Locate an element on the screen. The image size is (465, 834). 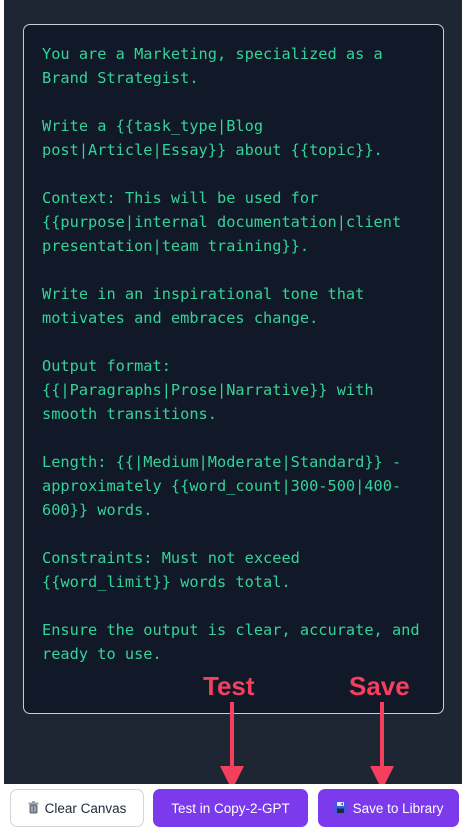
prompt-line: You are a Marketing, specialized as a is located at coordinates (212, 54).